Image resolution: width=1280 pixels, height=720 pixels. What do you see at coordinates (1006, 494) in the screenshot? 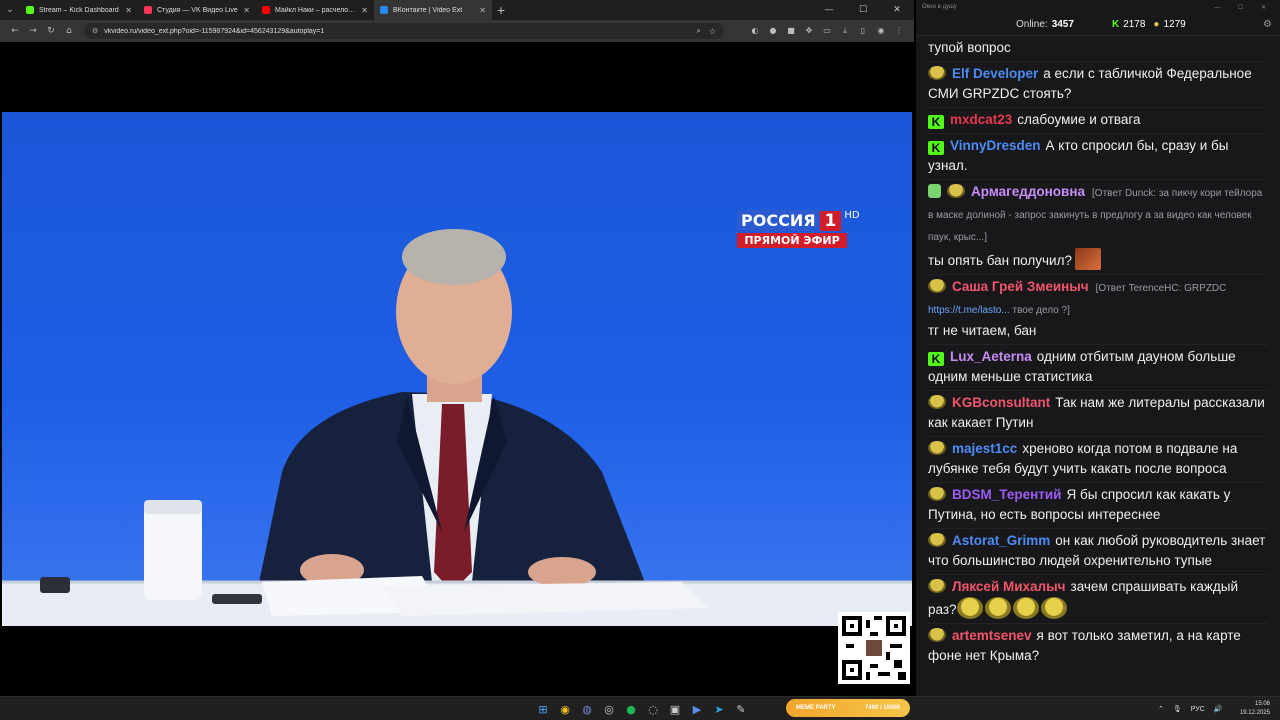
I see `chat-username: BDSM_Терентий` at bounding box center [1006, 494].